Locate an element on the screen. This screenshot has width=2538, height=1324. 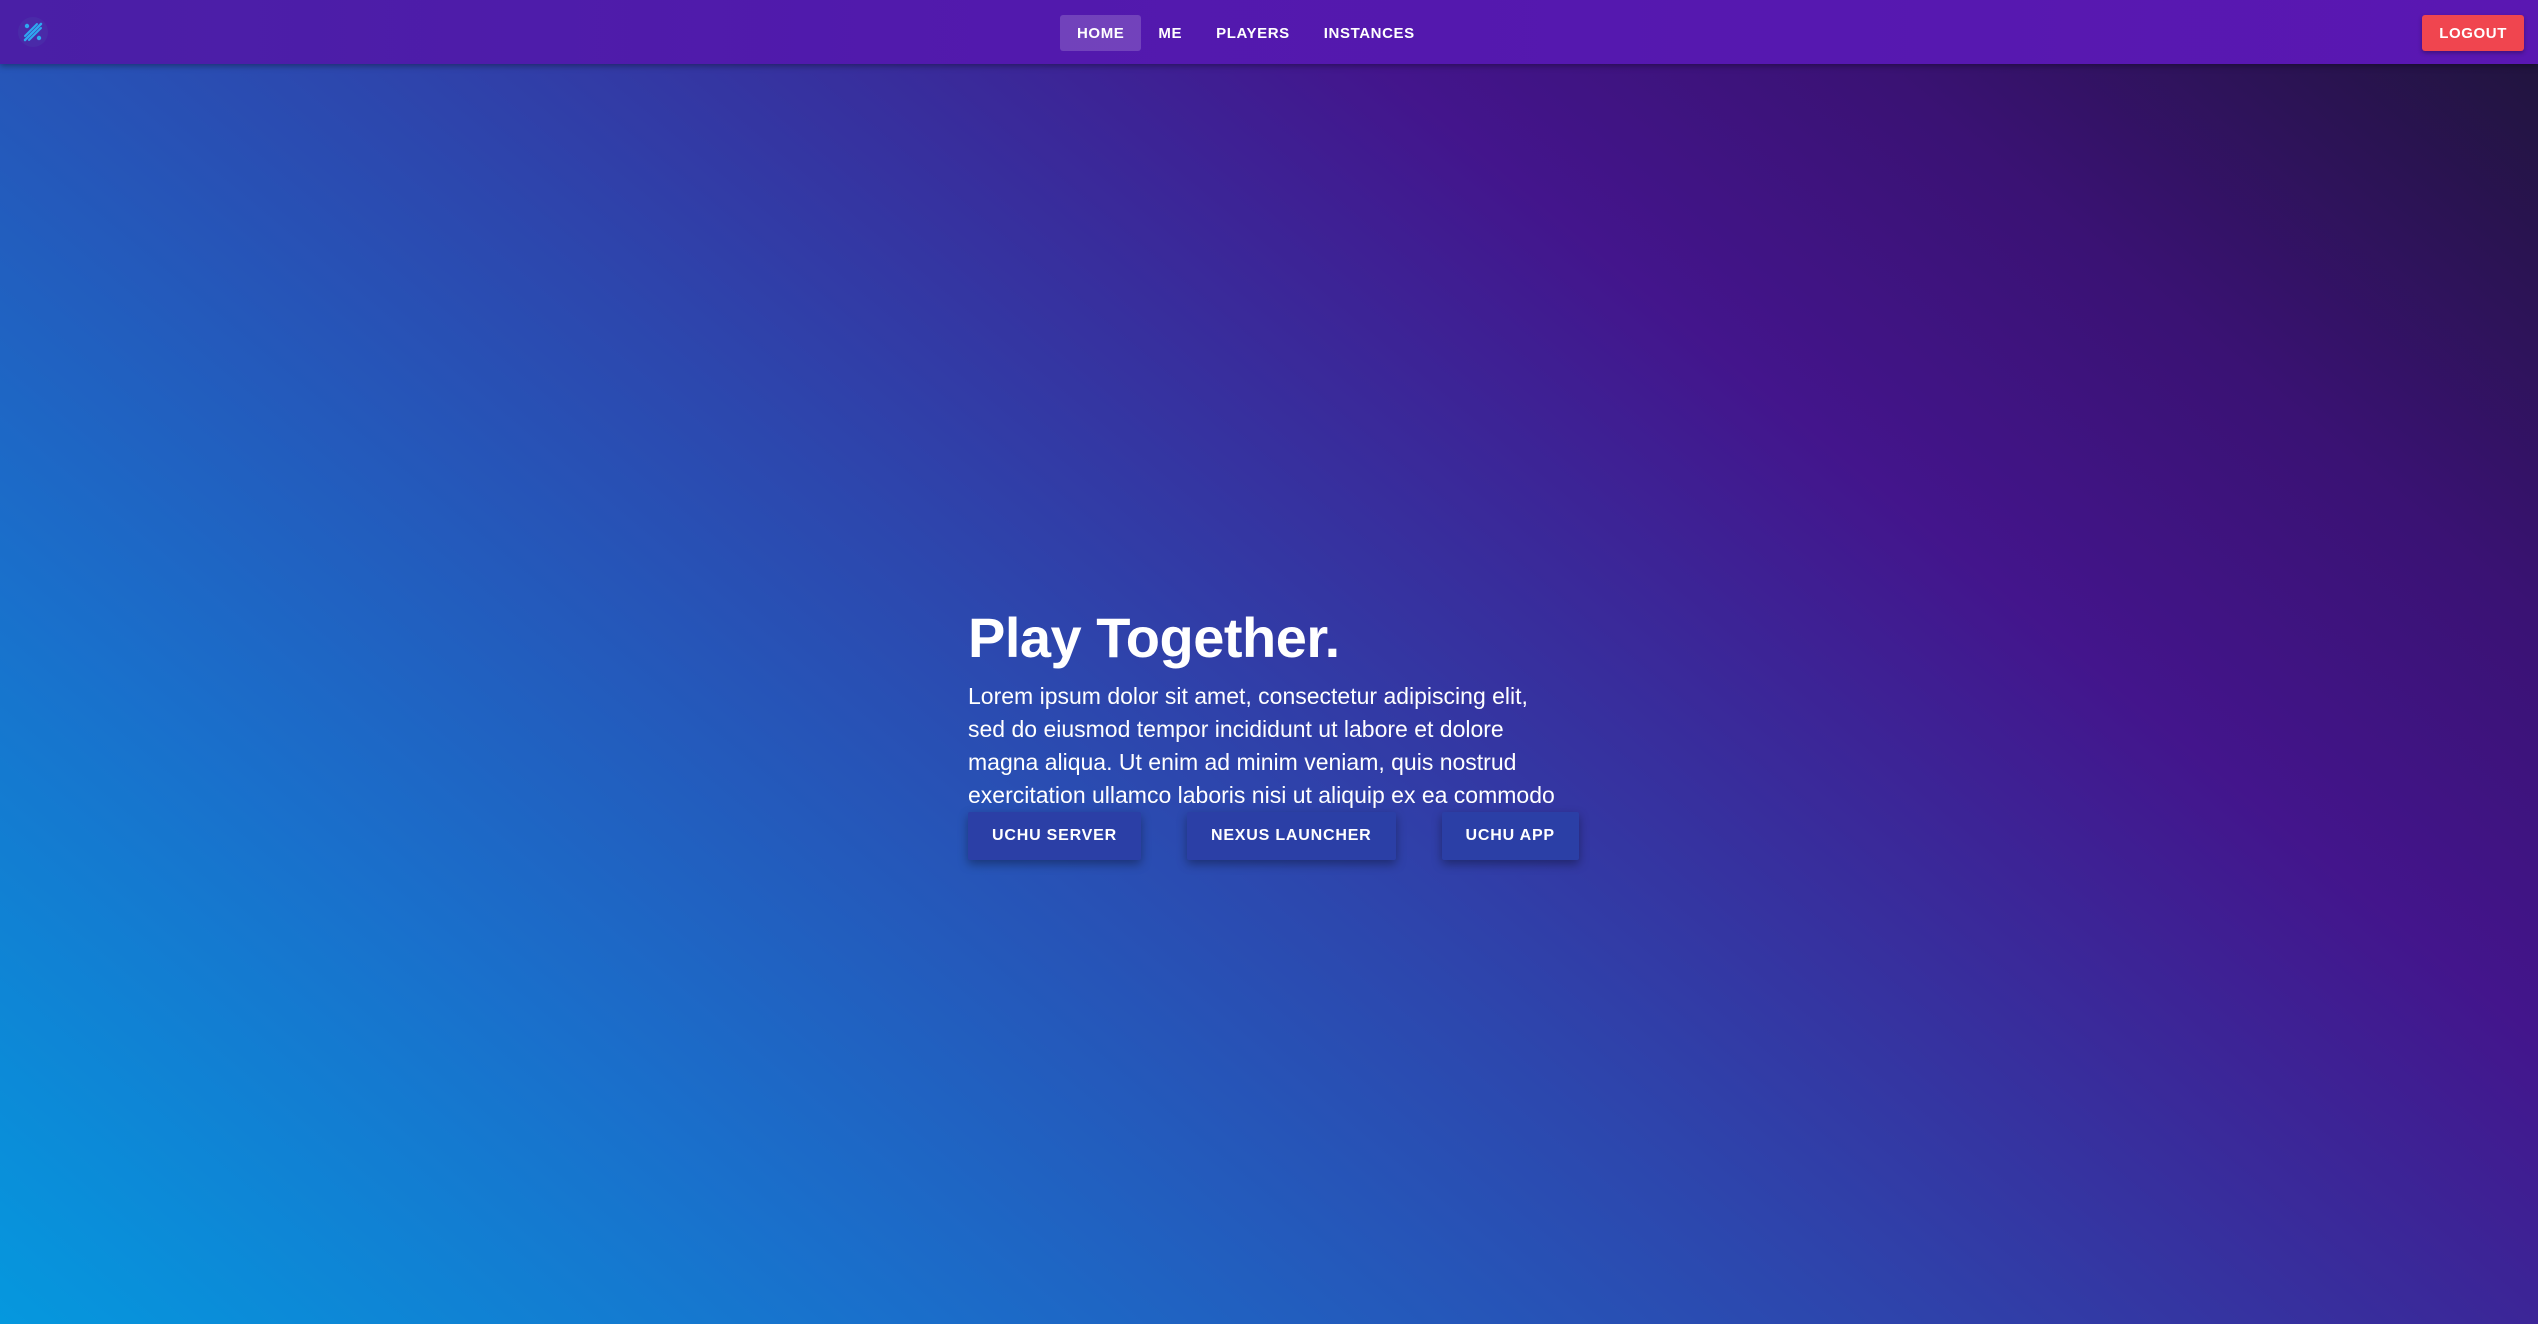
logo-icon is located at coordinates (33, 32).